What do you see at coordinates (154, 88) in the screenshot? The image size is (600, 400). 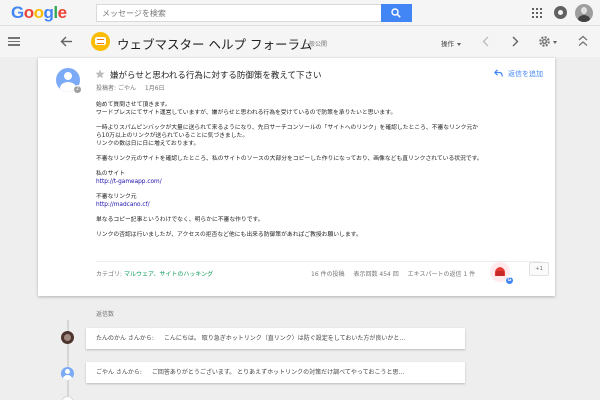 I see `post-date: 1月6日` at bounding box center [154, 88].